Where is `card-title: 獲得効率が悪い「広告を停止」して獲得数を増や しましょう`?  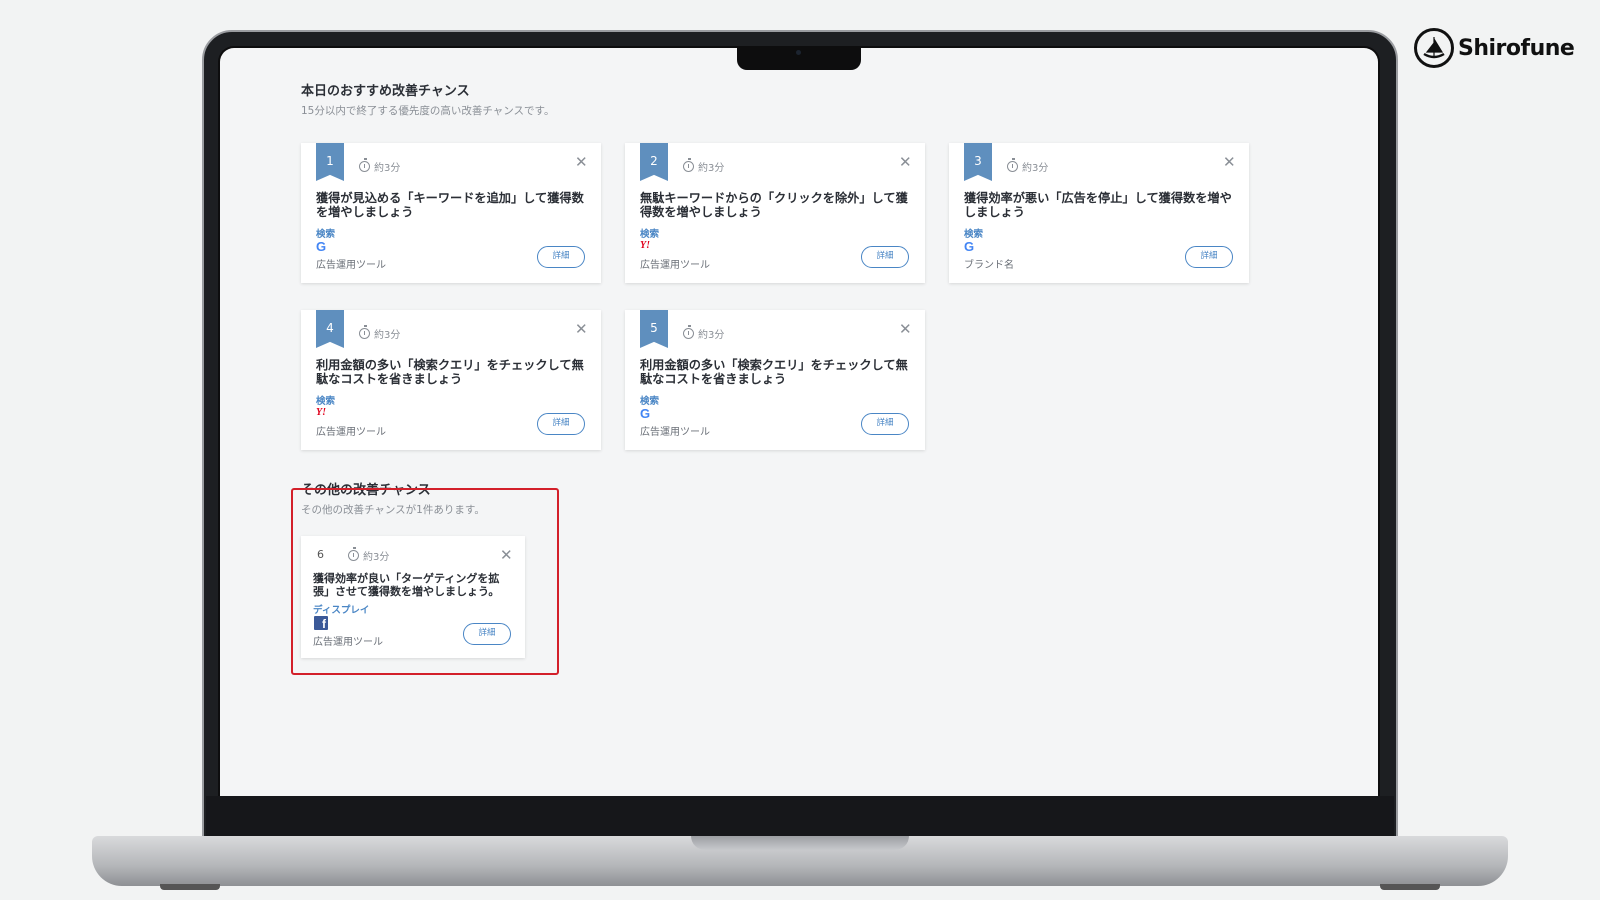 card-title: 獲得効率が悪い「広告を停止」して獲得数を増や しましょう is located at coordinates (1098, 205).